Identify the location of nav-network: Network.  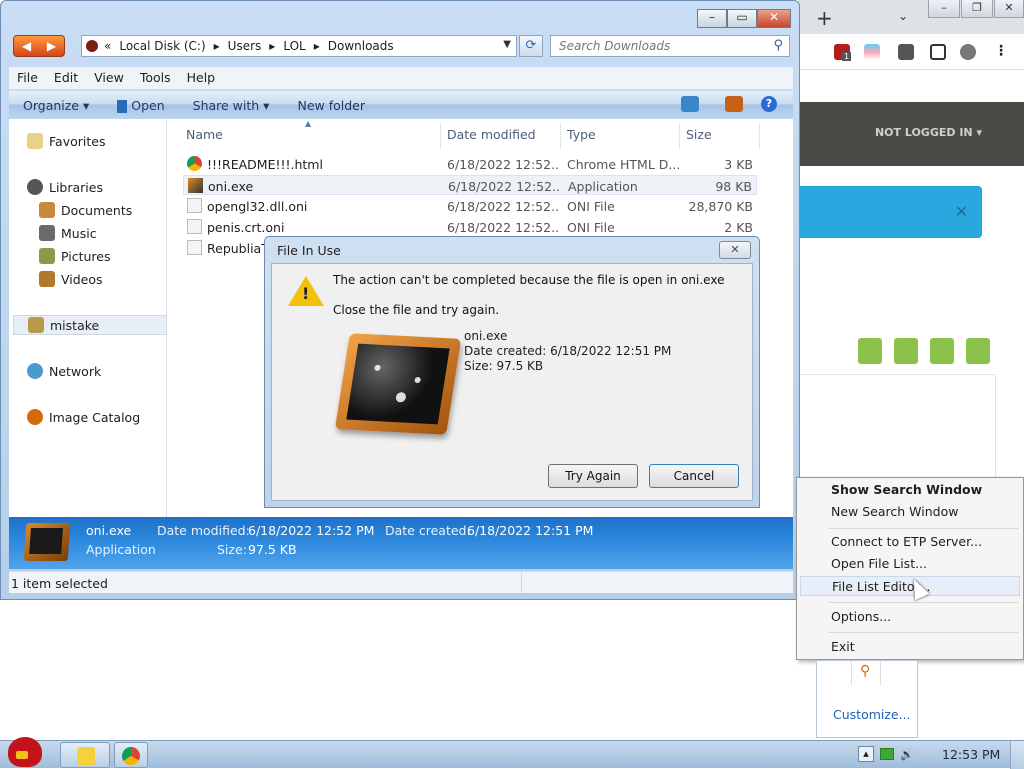
(64, 371).